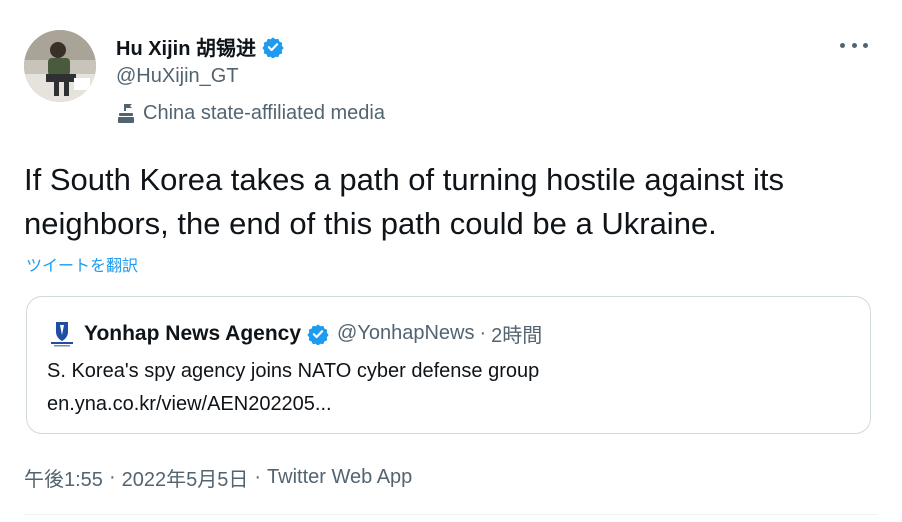  I want to click on author-handle: @HuXijin_GT, so click(177, 76).